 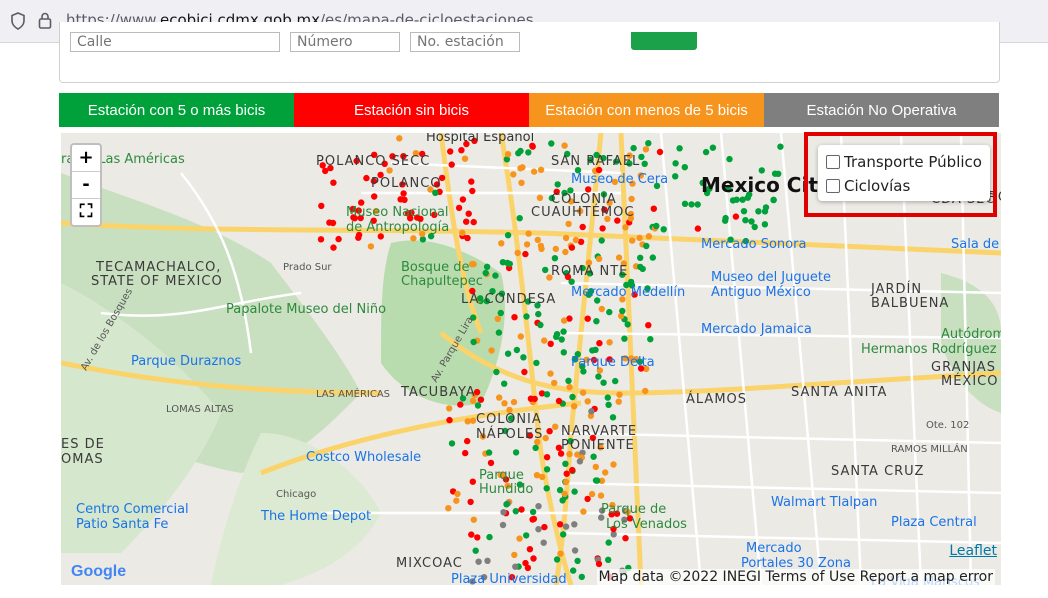 I want to click on number-input, so click(x=345, y=42).